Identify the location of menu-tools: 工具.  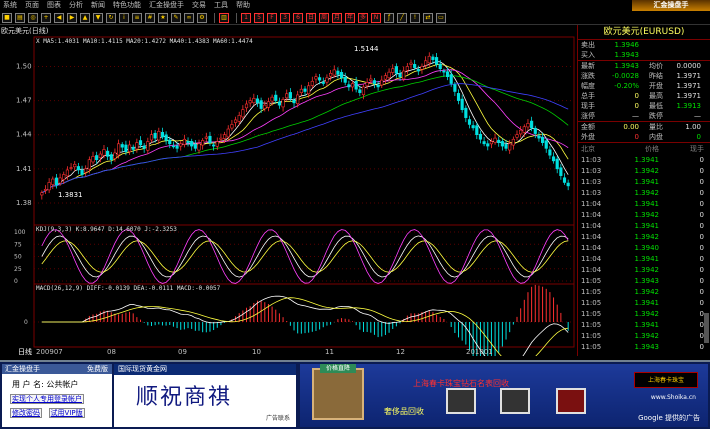
(222, 5).